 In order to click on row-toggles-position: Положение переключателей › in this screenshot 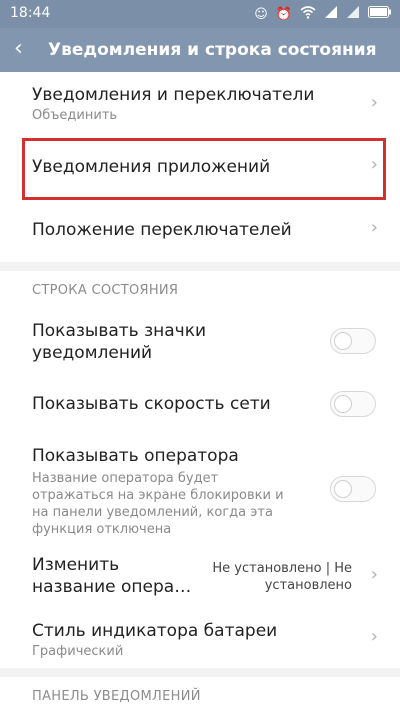, I will do `click(200, 231)`.